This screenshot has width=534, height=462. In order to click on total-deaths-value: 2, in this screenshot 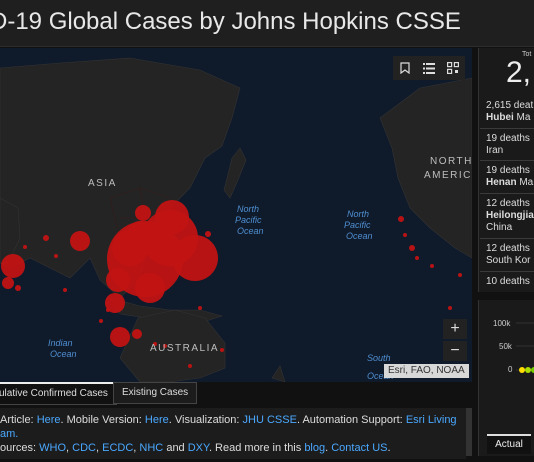, I will do `click(519, 72)`.